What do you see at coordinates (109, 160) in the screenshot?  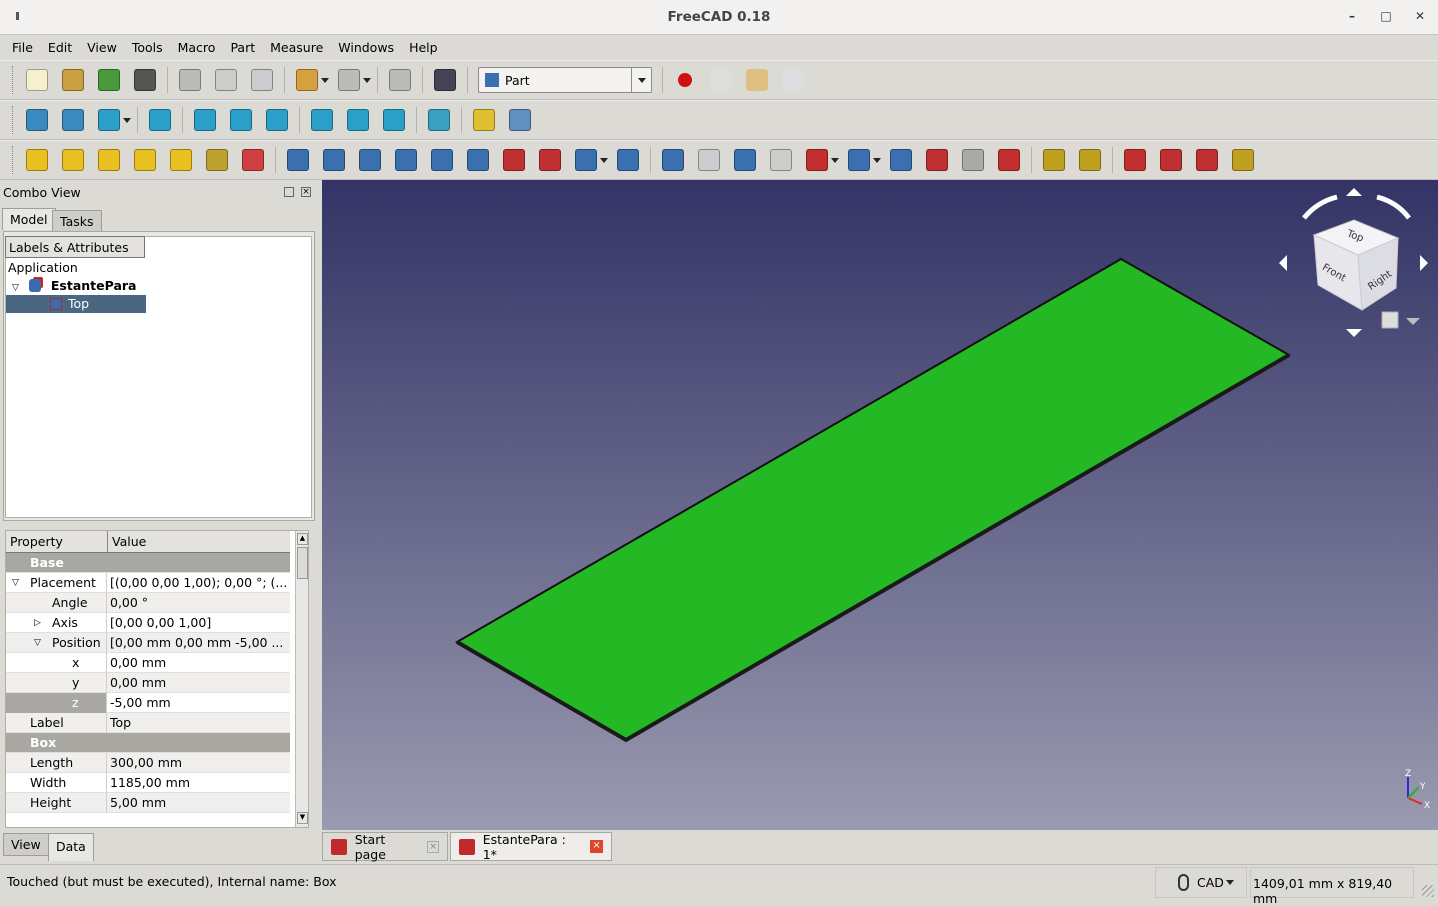 I see `sphere-icon` at bounding box center [109, 160].